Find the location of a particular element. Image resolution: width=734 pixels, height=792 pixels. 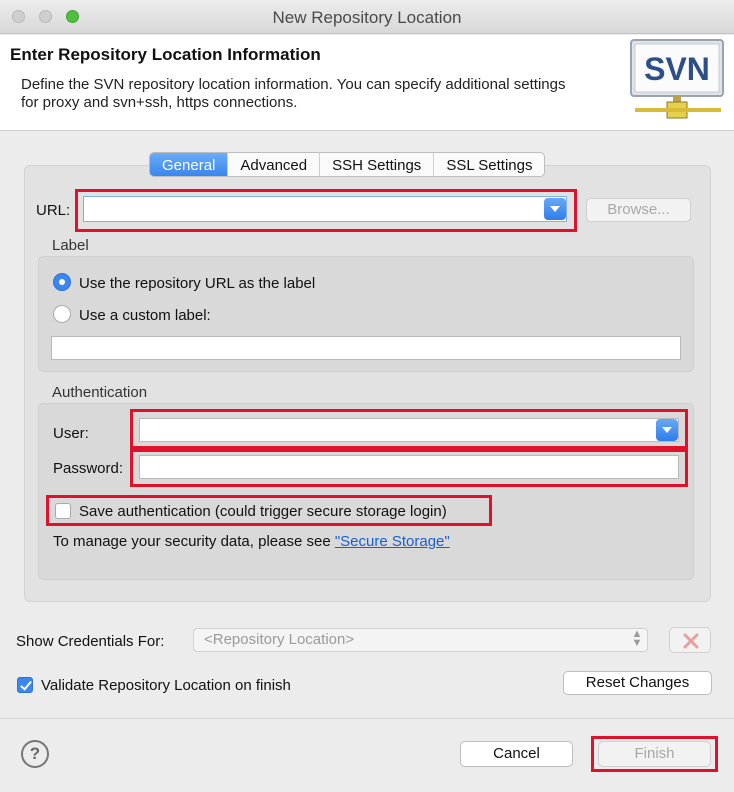

authentication-group-title: Authentication is located at coordinates (100, 392).